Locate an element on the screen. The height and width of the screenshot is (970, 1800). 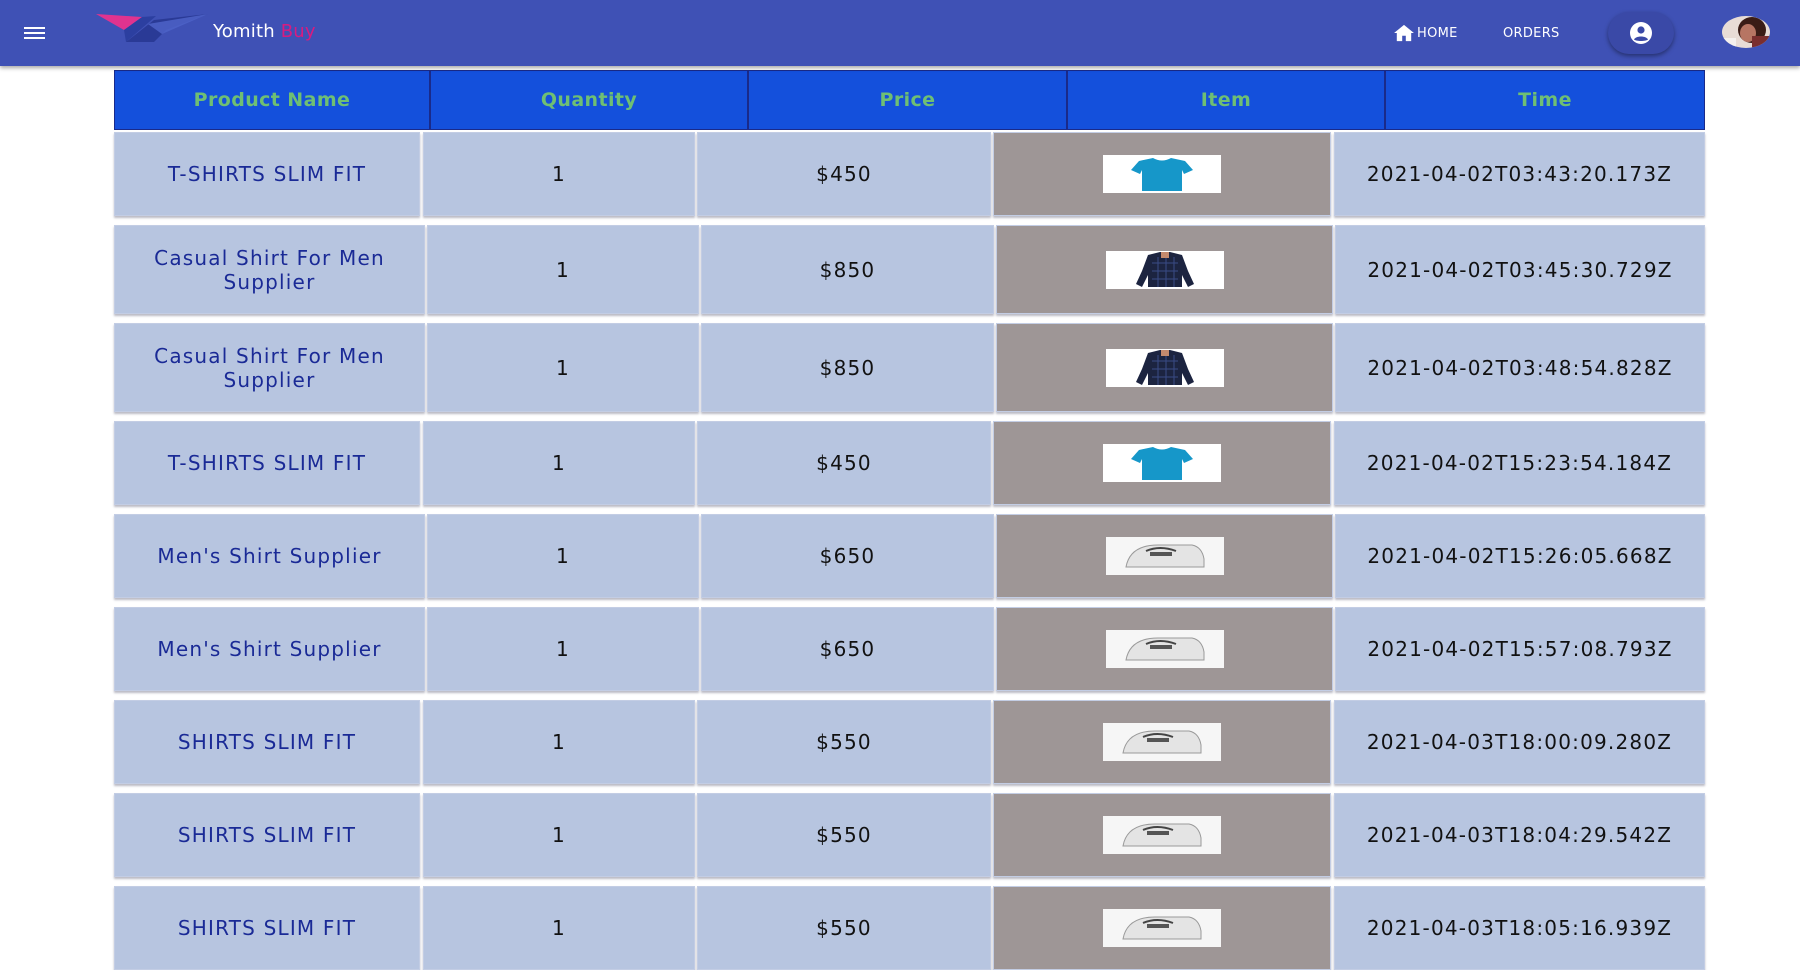
home-icon is located at coordinates (1404, 33).